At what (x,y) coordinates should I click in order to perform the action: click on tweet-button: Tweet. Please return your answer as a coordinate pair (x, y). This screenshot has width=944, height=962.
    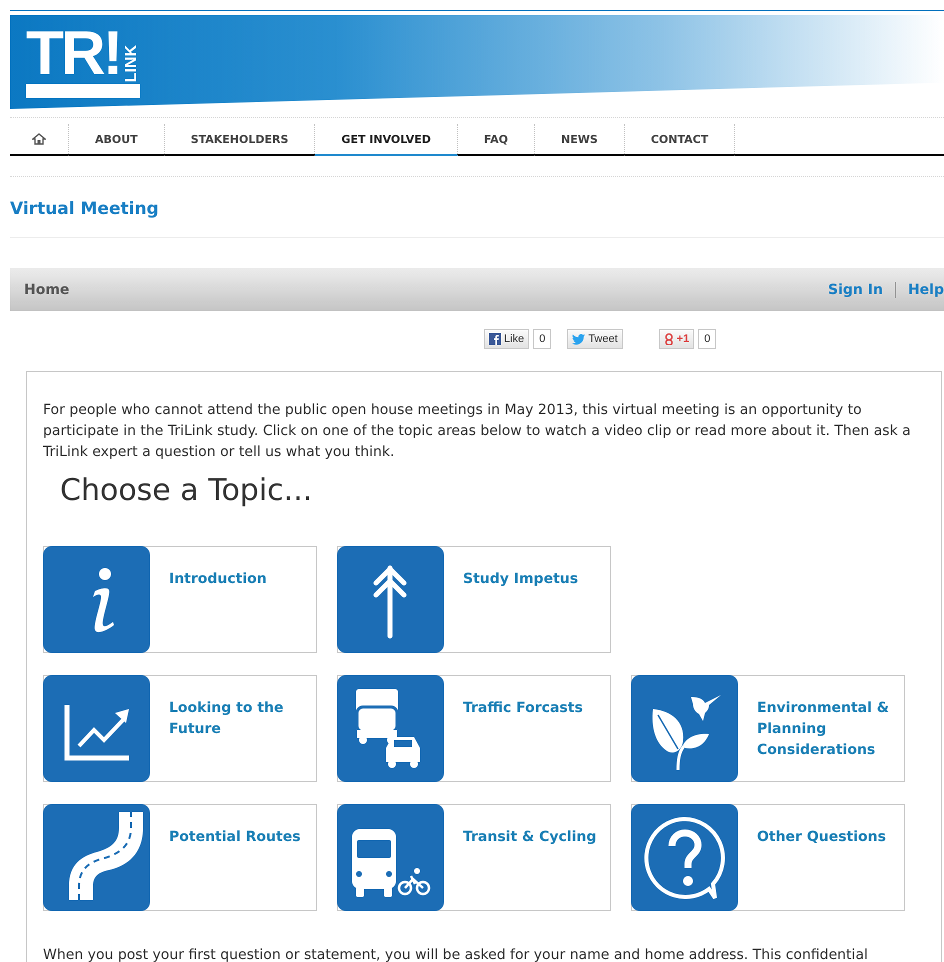
    Looking at the image, I should click on (595, 339).